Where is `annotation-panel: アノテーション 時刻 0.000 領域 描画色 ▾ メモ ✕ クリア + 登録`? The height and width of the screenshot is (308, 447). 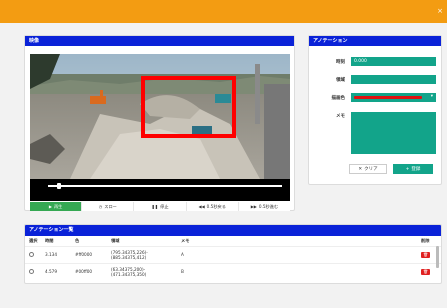 annotation-panel: アノテーション 時刻 0.000 領域 描画色 ▾ メモ ✕ クリア + 登録 is located at coordinates (375, 110).